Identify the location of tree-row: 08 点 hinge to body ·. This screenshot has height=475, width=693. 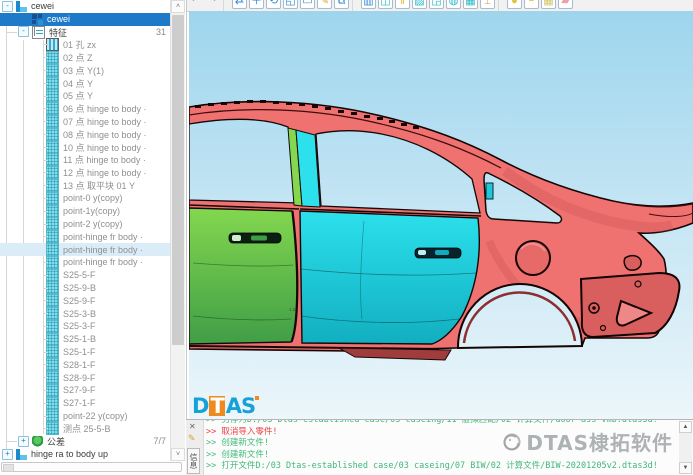
(85, 134).